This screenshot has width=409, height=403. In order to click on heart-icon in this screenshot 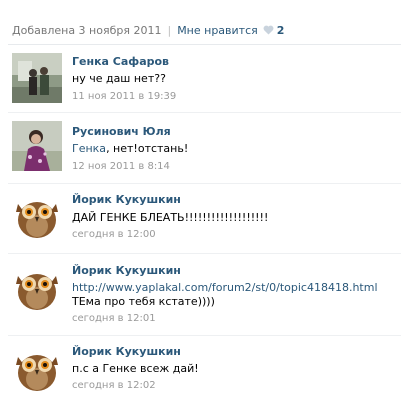, I will do `click(268, 30)`.